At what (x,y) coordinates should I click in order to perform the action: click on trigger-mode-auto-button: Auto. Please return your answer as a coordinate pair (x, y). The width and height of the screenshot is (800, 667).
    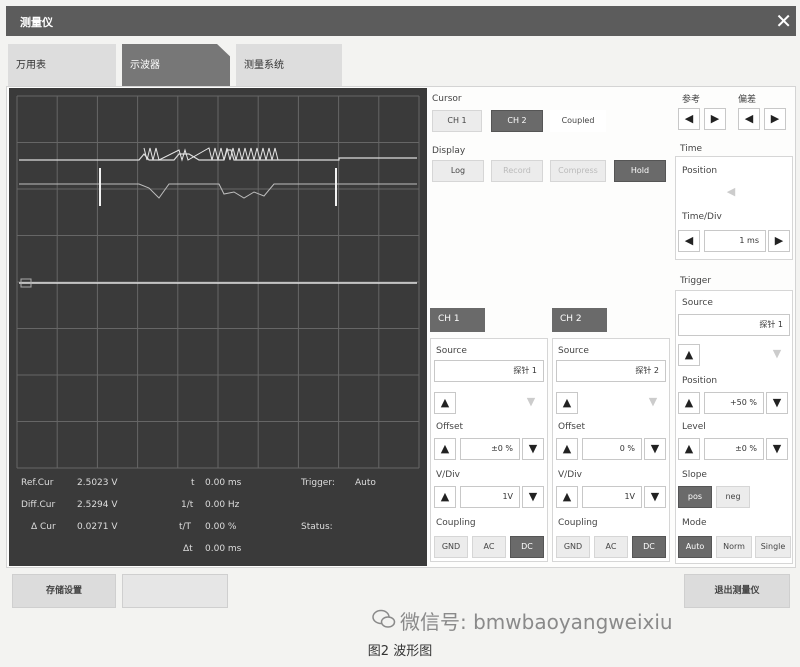
    Looking at the image, I should click on (695, 547).